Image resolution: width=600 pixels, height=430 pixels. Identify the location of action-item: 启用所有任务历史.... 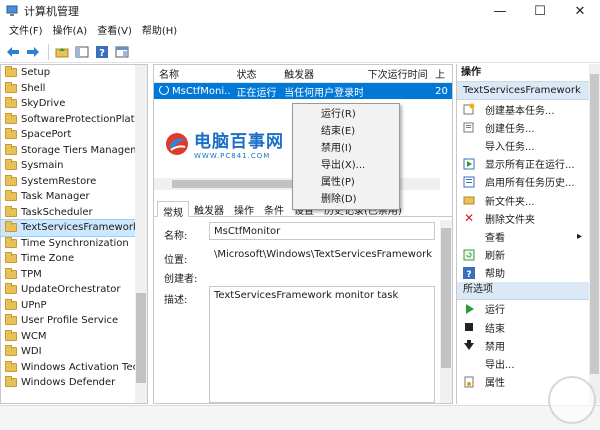
(528, 182).